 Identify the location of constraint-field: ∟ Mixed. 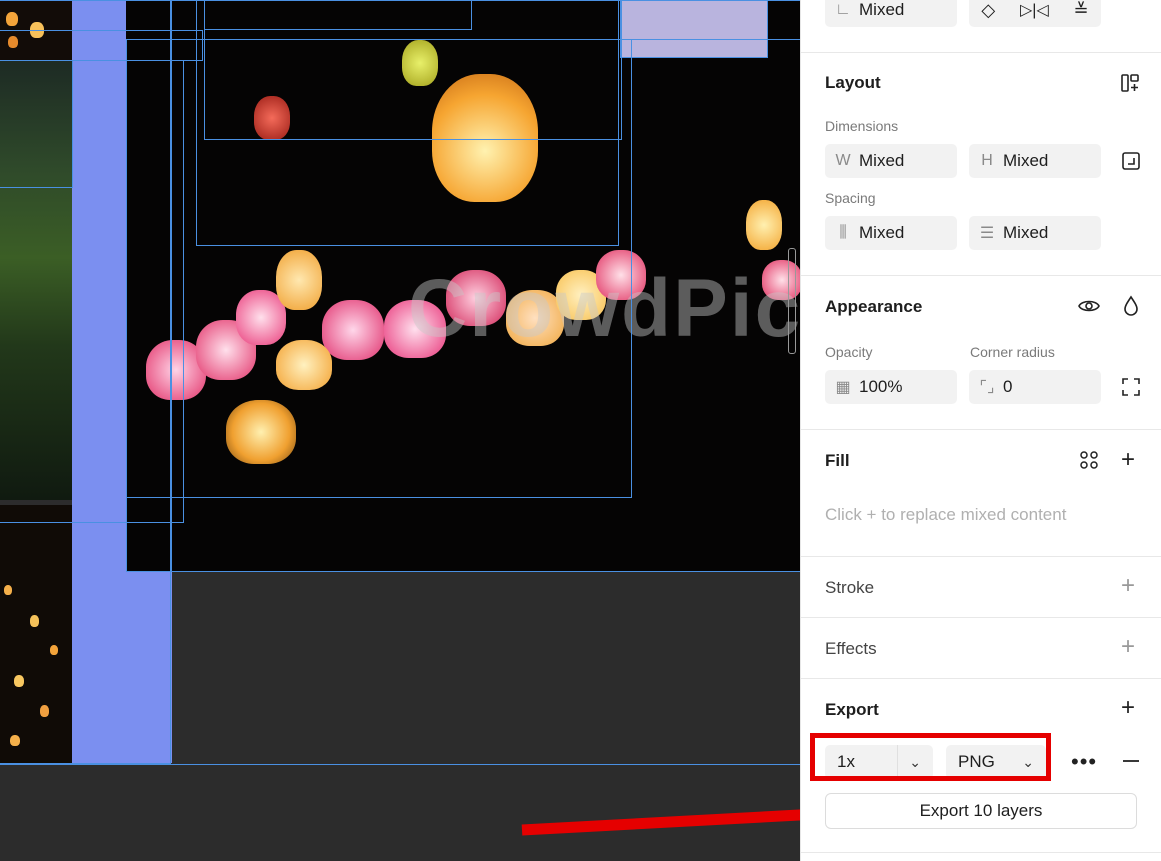
(891, 13).